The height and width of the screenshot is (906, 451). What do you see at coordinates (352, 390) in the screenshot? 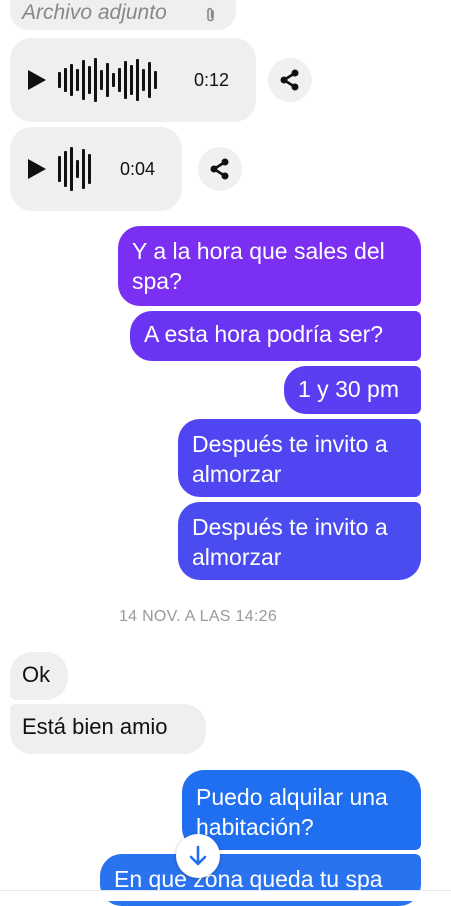
I see `outgoing-message: 1 y 30 pm` at bounding box center [352, 390].